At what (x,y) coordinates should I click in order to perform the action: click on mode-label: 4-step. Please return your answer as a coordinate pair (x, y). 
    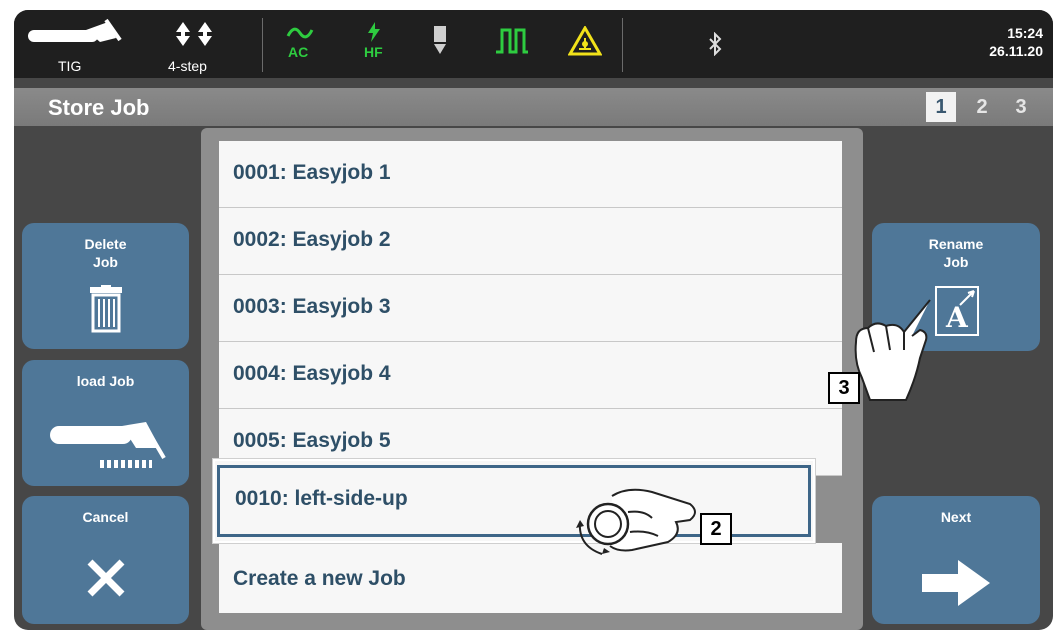
    Looking at the image, I should click on (187, 66).